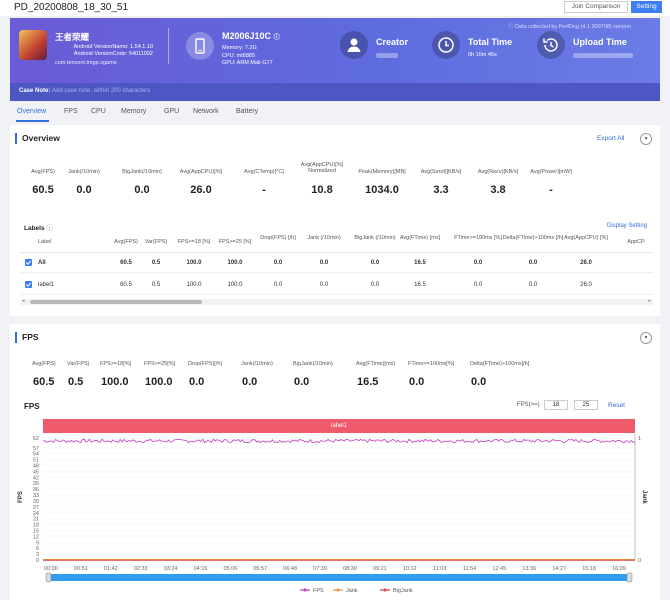  Describe the element at coordinates (410, 569) in the screenshot. I see `x-tick-label: 10:12` at that location.